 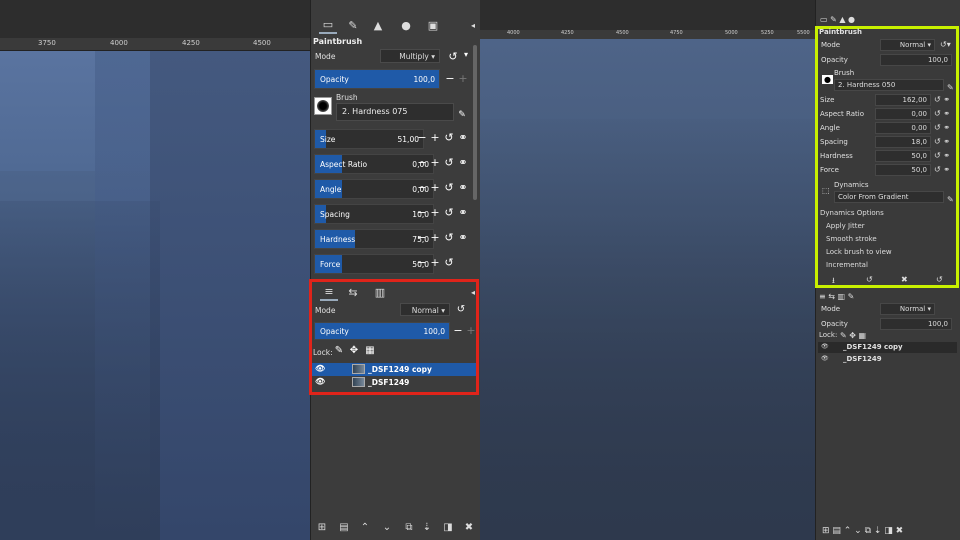 I want to click on right-mode-reset-icon: ↺▾, so click(x=945, y=44).